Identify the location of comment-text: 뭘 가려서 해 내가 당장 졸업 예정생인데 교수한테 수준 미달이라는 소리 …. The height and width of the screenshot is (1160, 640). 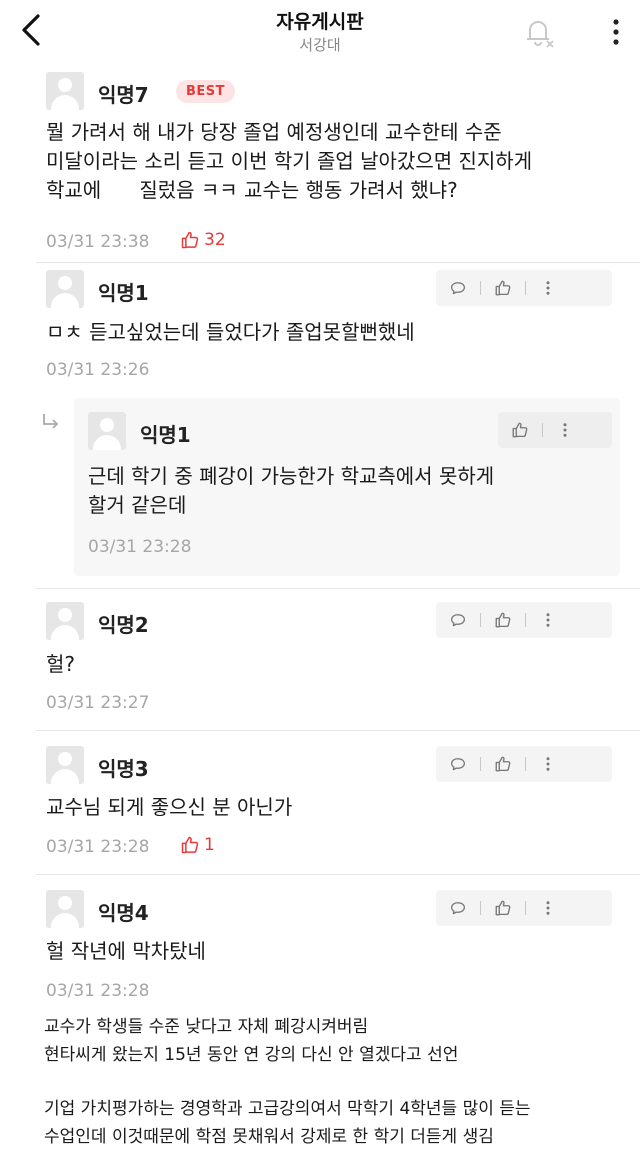
(289, 161).